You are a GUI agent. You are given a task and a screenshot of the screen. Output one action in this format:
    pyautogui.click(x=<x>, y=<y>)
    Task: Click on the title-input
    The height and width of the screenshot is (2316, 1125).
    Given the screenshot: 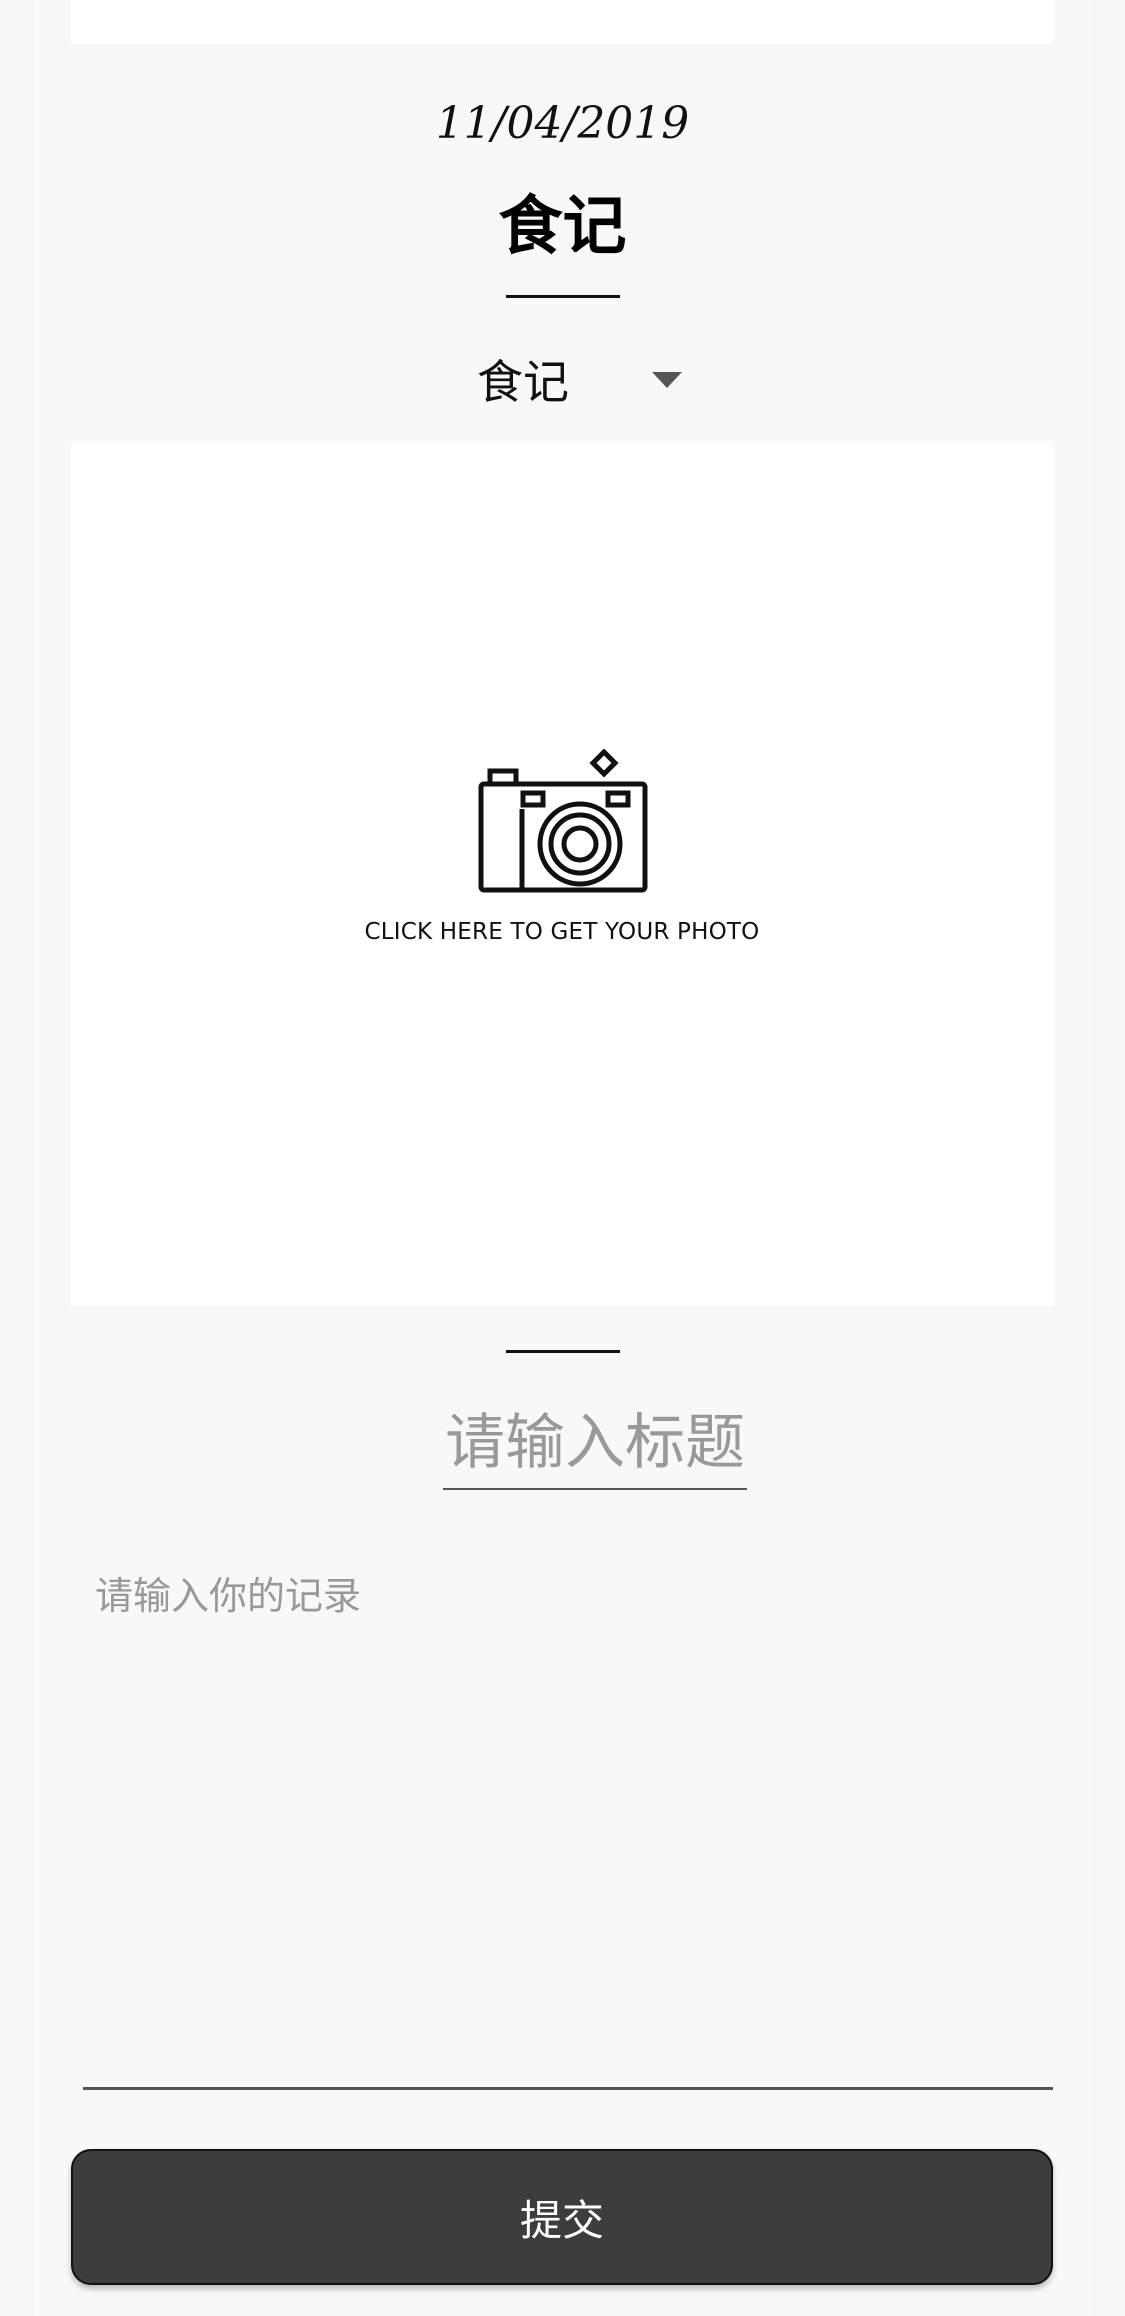 What is the action you would take?
    pyautogui.click(x=595, y=1444)
    